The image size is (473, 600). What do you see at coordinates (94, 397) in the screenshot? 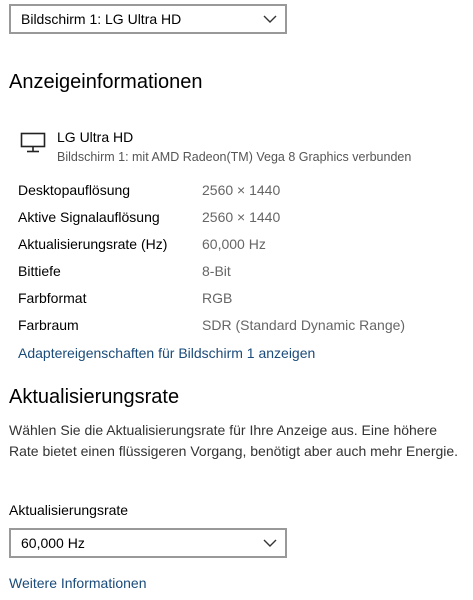
I see `refresh-rate-heading: Aktualisierungsrate` at bounding box center [94, 397].